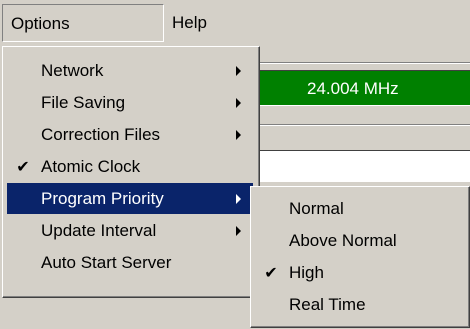 The image size is (470, 329). I want to click on frequency-value: 24.004 MHz, so click(353, 88).